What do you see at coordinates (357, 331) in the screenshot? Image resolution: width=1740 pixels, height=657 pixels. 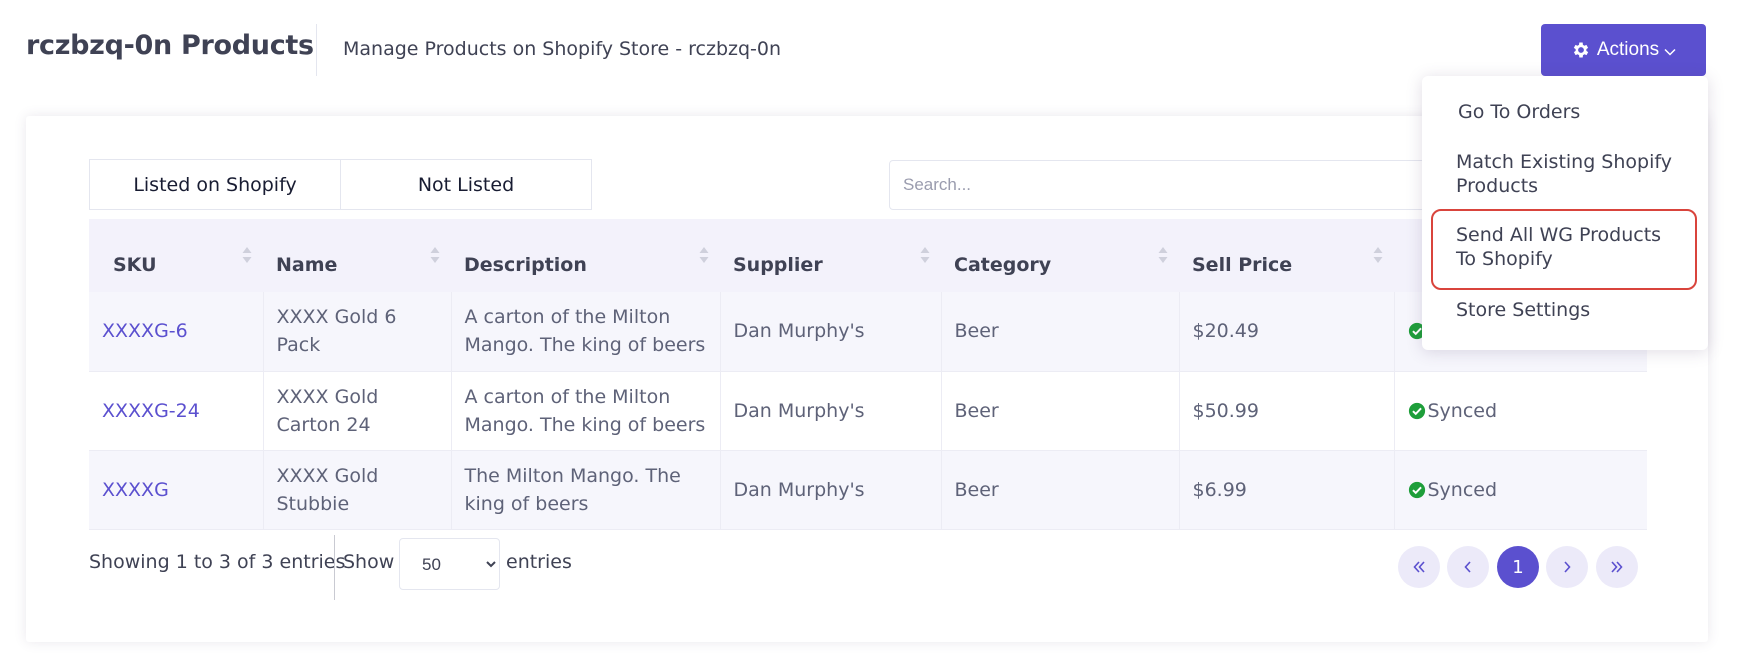 I see `product-name: XXXX Gold 6 Pack` at bounding box center [357, 331].